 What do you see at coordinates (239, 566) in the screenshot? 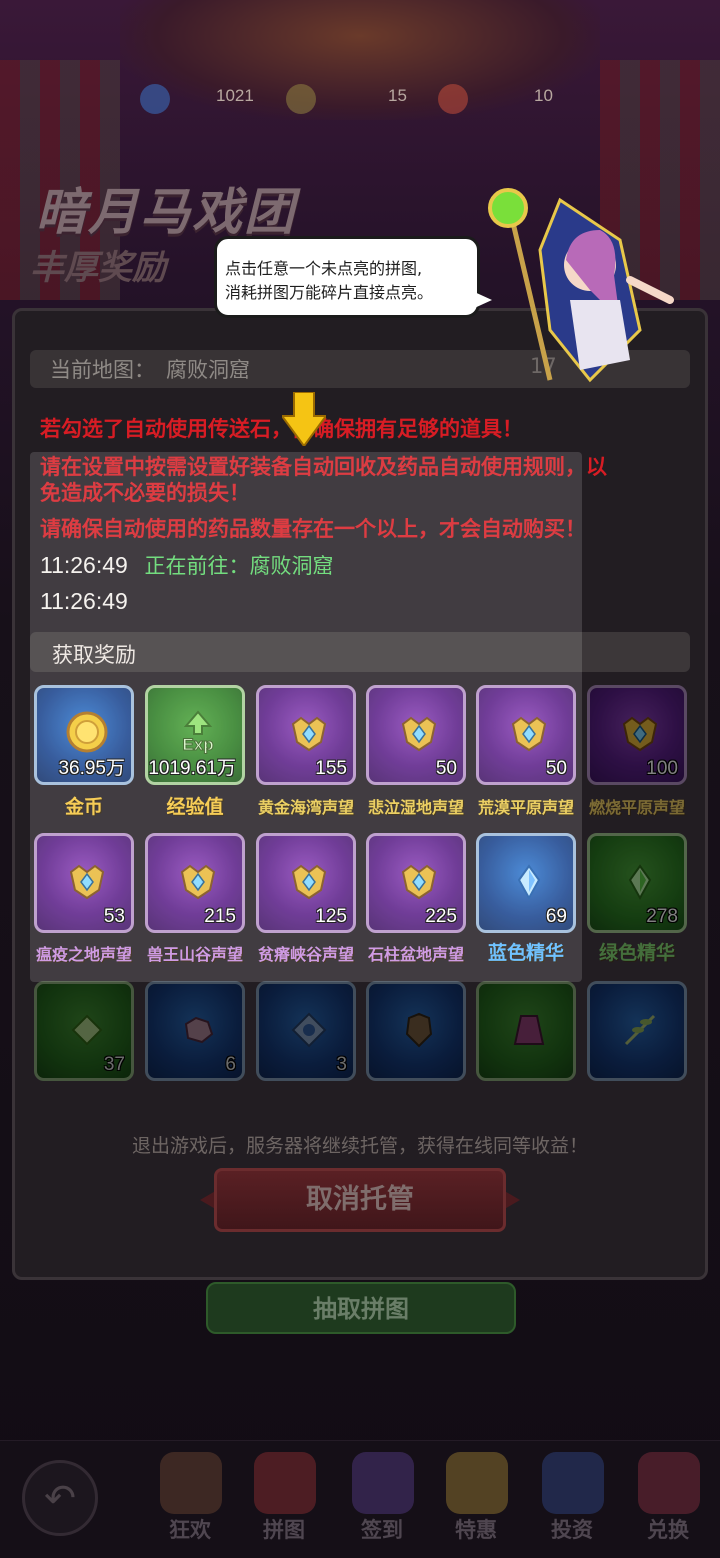
I see `log-status: 正在前往：腐败洞窟` at bounding box center [239, 566].